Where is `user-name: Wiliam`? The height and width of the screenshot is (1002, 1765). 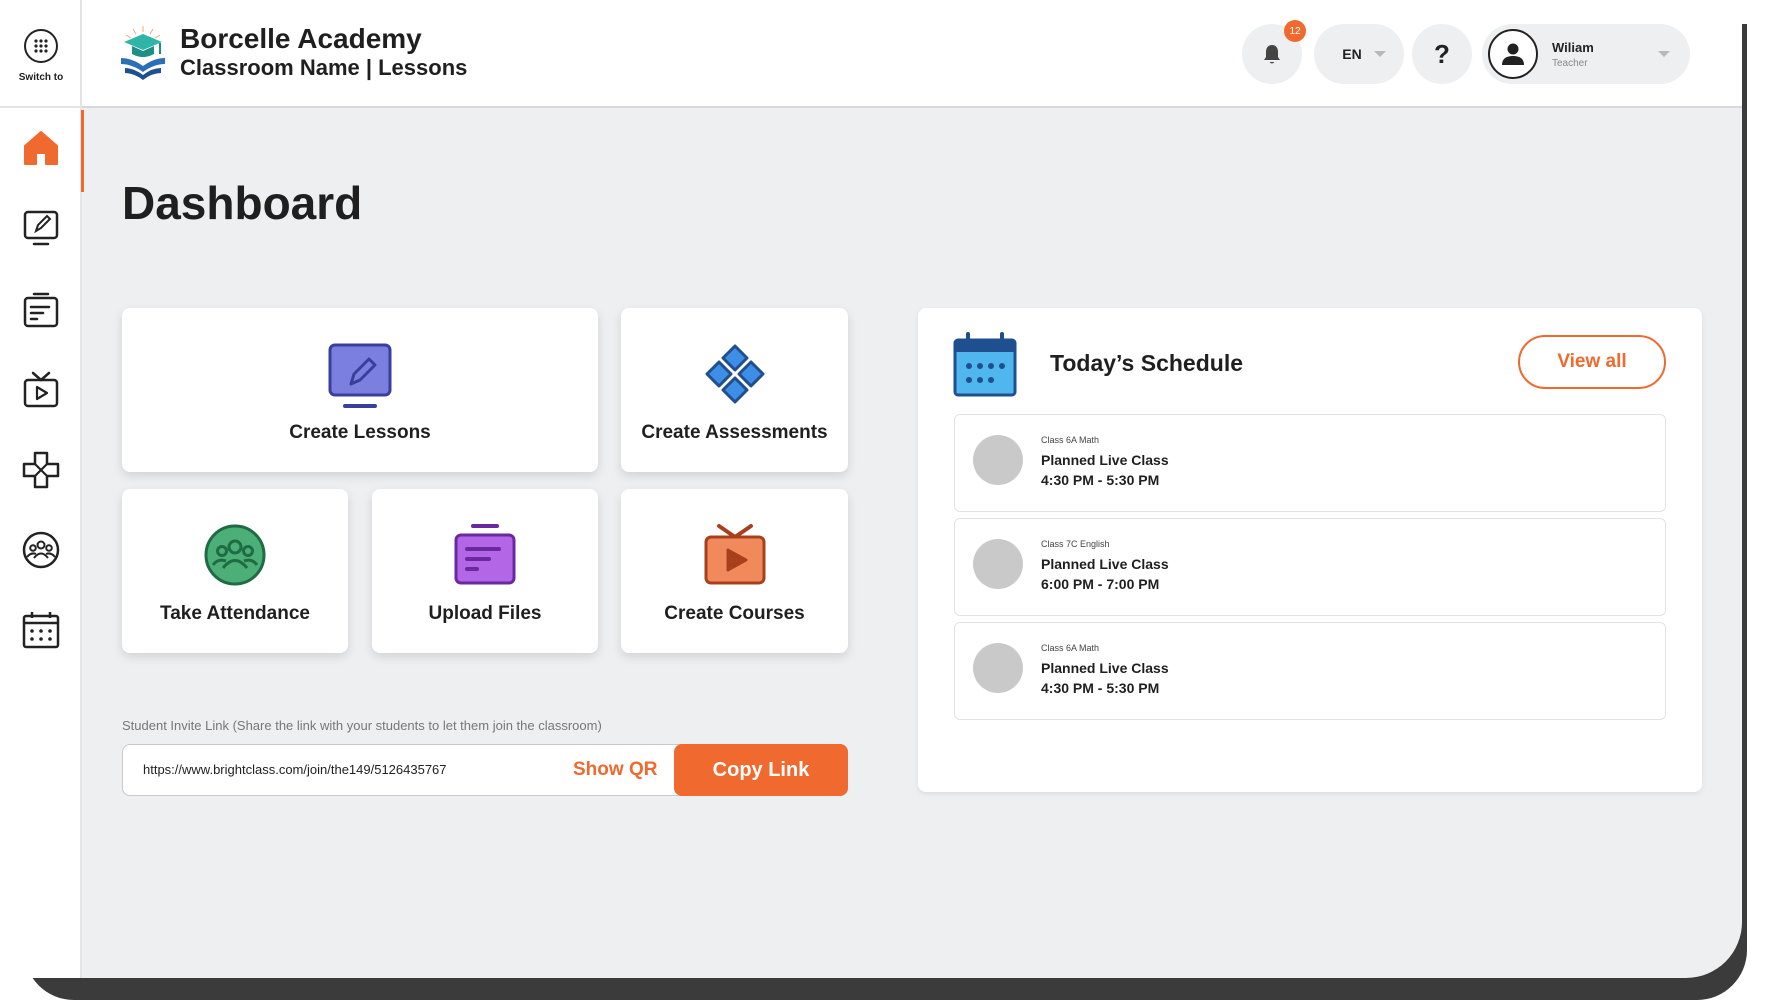
user-name: Wiliam is located at coordinates (1573, 47).